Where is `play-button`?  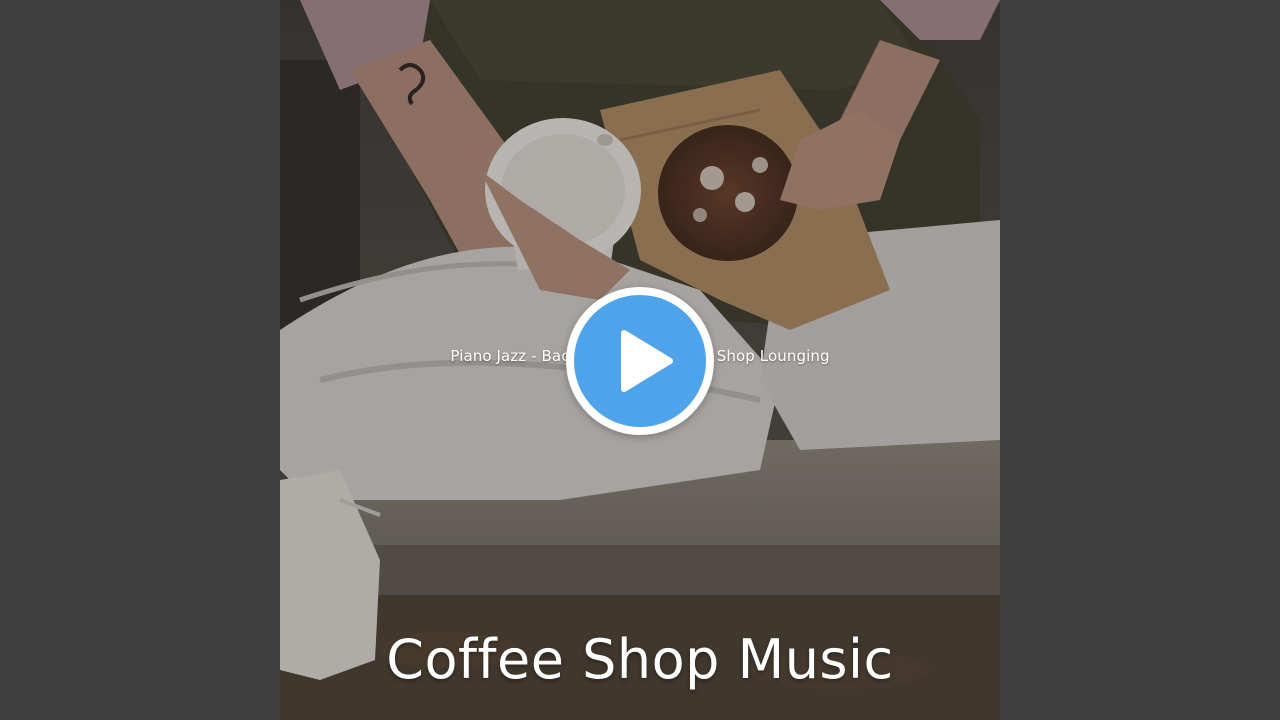
play-button is located at coordinates (640, 361).